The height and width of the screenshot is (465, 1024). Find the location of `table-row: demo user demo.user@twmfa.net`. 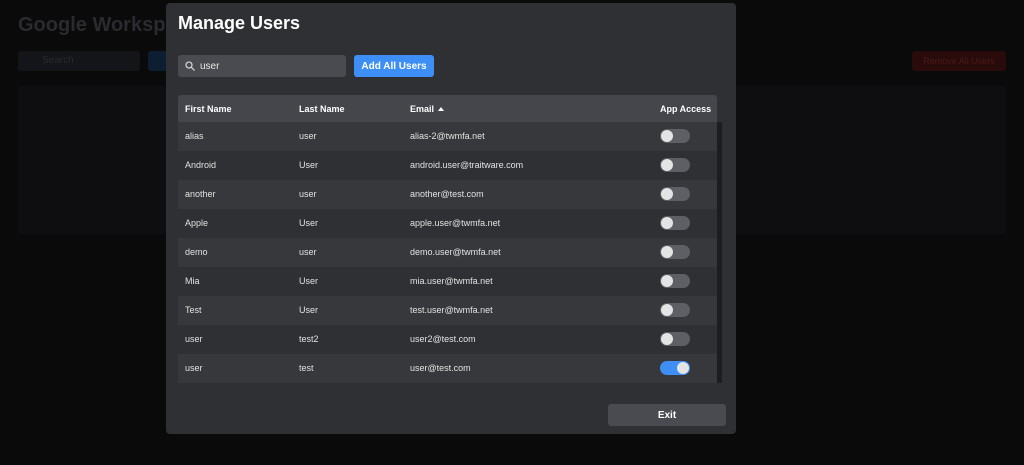

table-row: demo user demo.user@twmfa.net is located at coordinates (447, 252).